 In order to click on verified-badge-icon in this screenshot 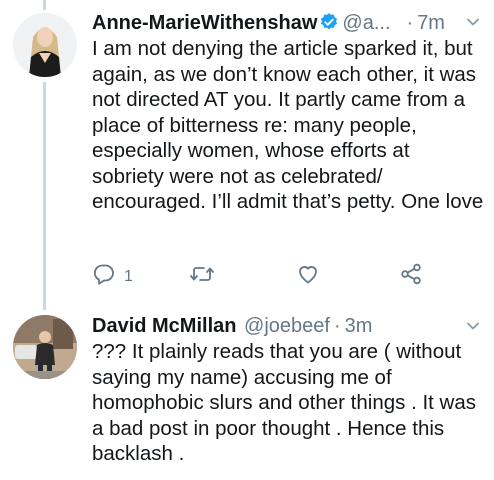, I will do `click(329, 25)`.